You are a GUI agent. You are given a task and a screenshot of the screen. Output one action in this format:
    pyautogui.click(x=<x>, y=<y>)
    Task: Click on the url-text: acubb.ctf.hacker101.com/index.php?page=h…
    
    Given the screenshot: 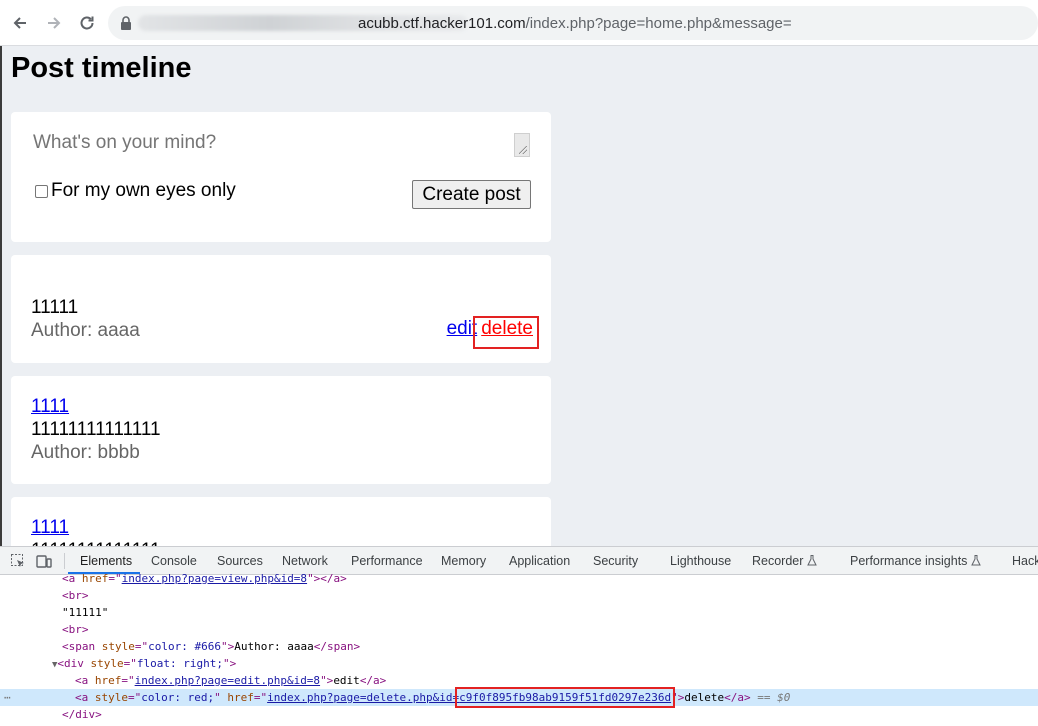 What is the action you would take?
    pyautogui.click(x=575, y=23)
    